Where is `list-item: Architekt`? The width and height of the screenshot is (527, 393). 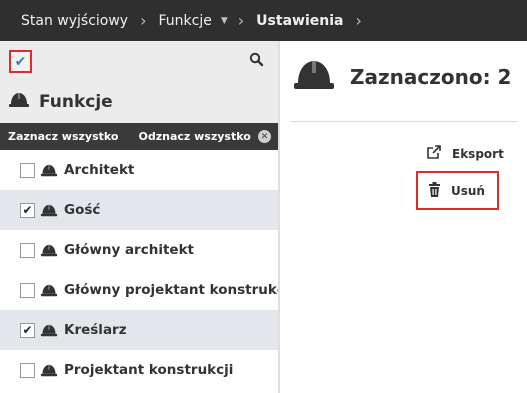
list-item: Architekt is located at coordinates (139, 170).